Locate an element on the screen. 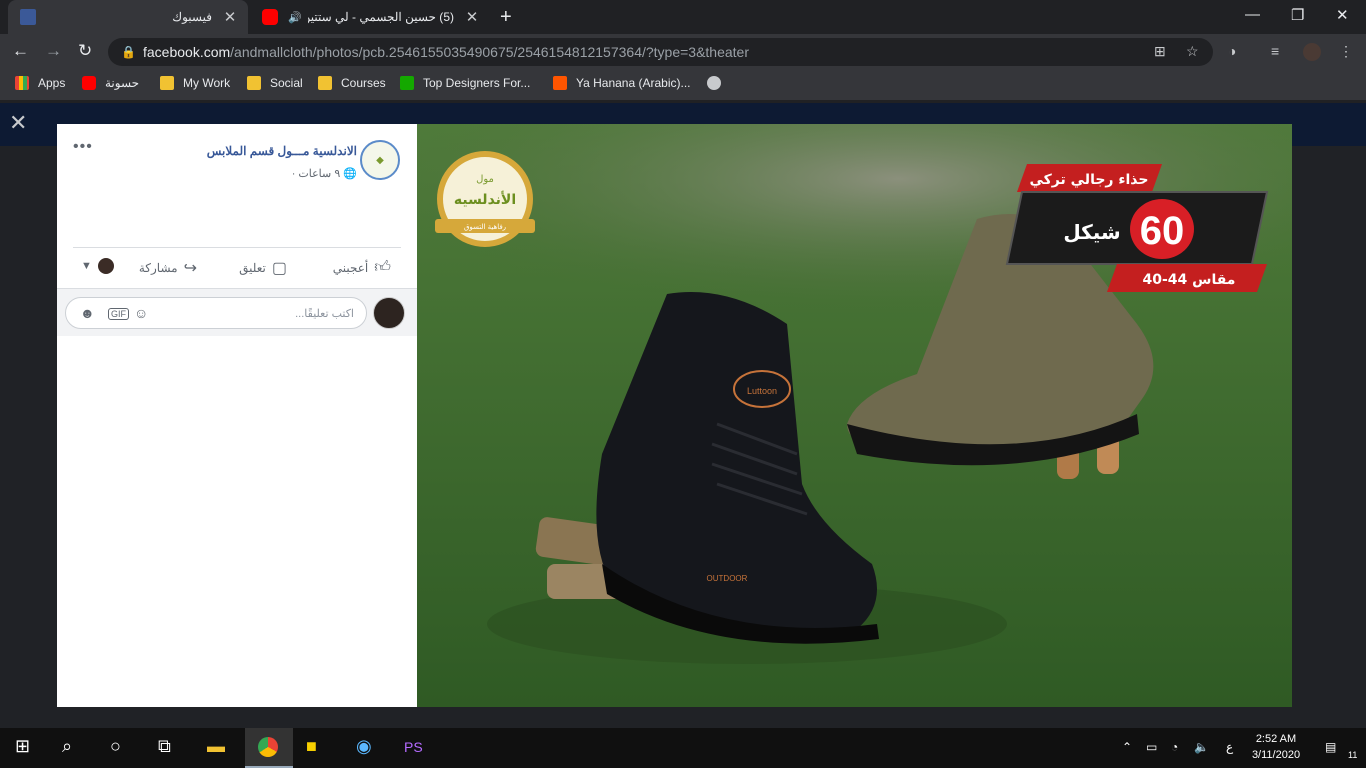 The width and height of the screenshot is (1366, 768). wifi-icon: ◔ is located at coordinates (1174, 747).